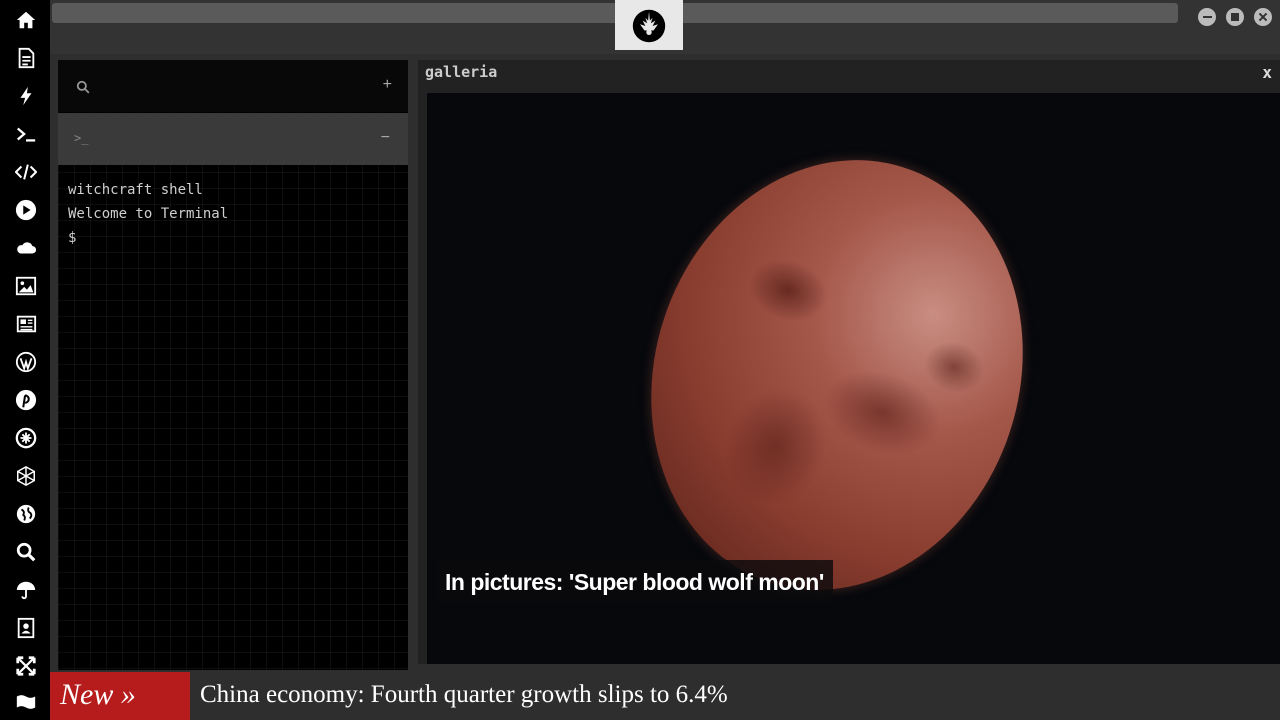 Image resolution: width=1280 pixels, height=720 pixels. I want to click on add-tab-button: +, so click(387, 85).